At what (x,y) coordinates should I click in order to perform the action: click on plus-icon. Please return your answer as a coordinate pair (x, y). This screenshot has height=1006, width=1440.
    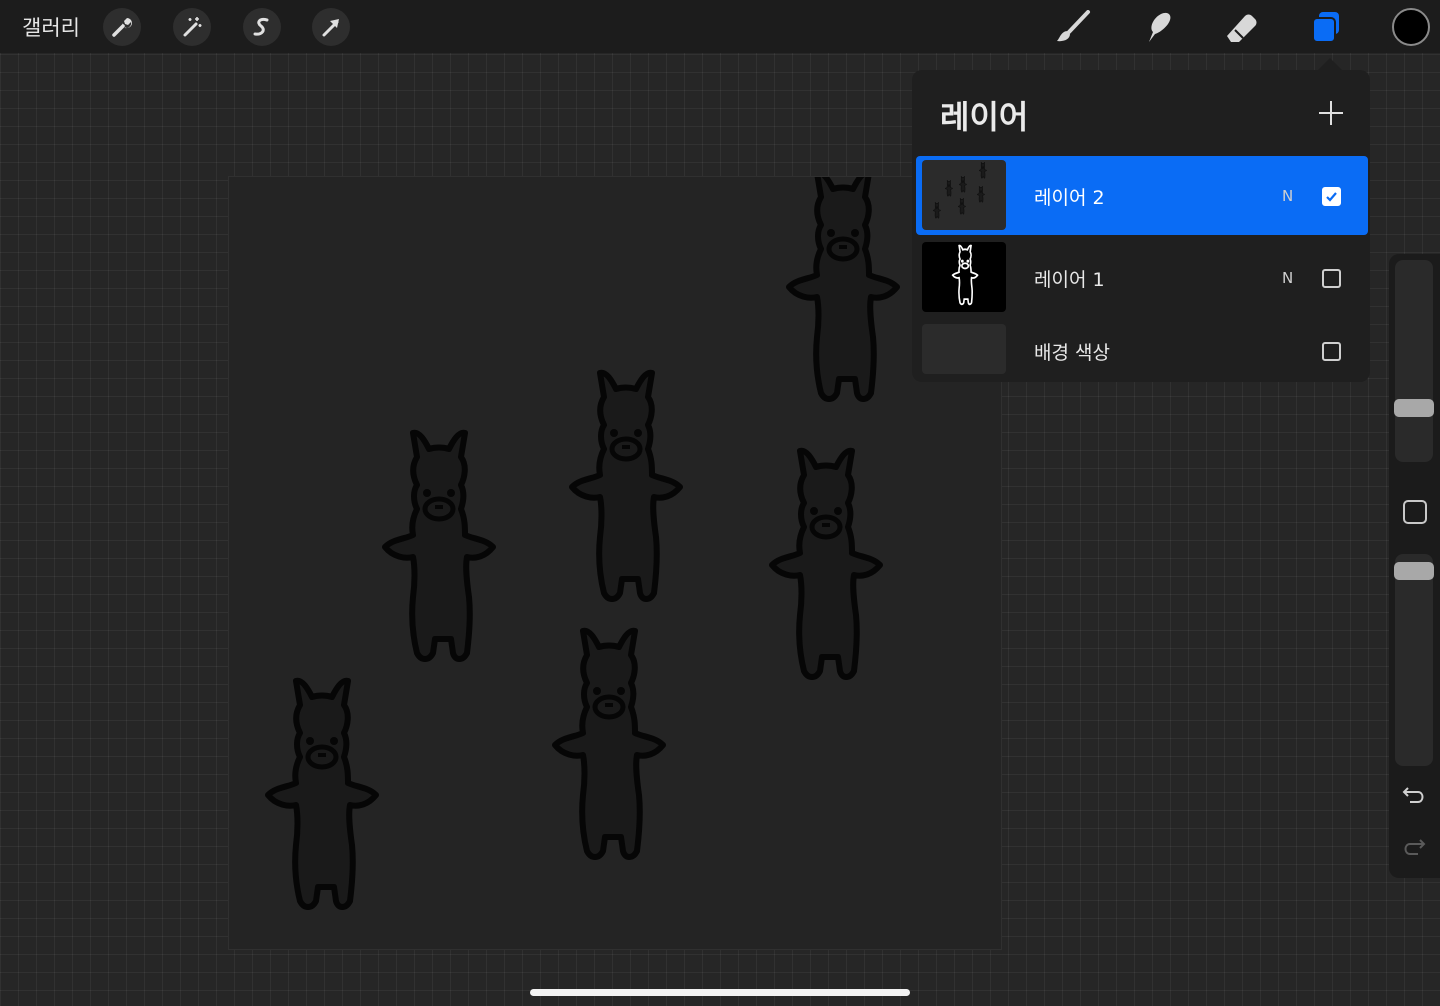
    Looking at the image, I should click on (1331, 113).